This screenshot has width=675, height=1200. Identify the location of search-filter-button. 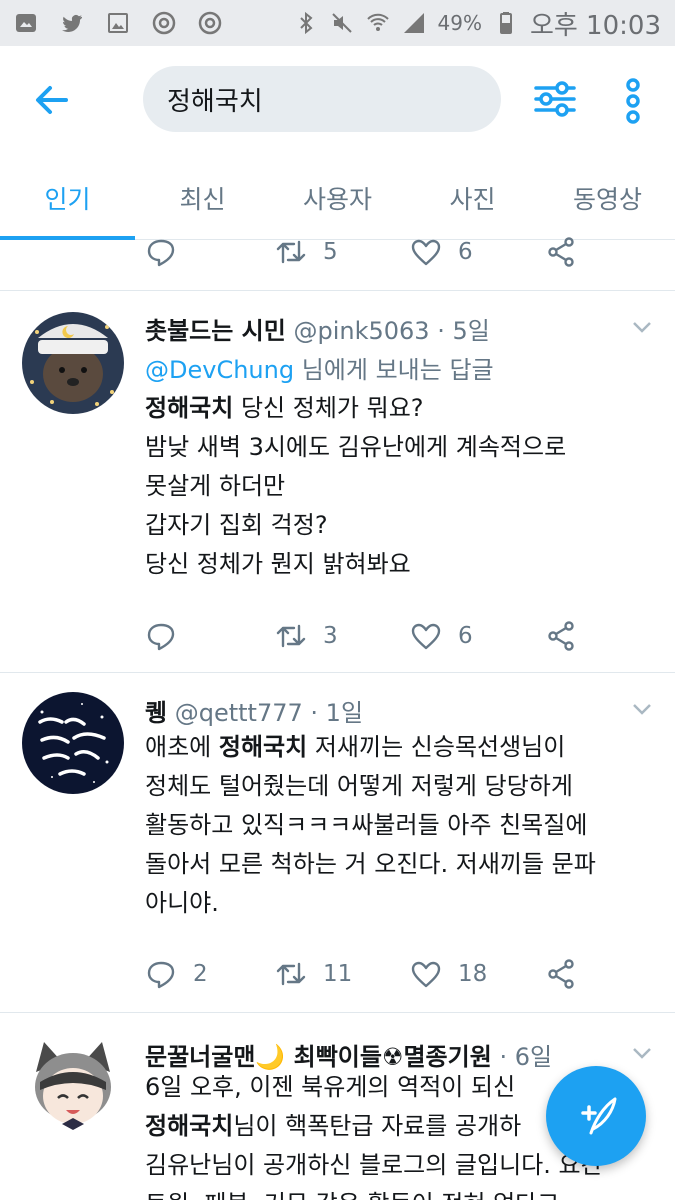
(555, 99).